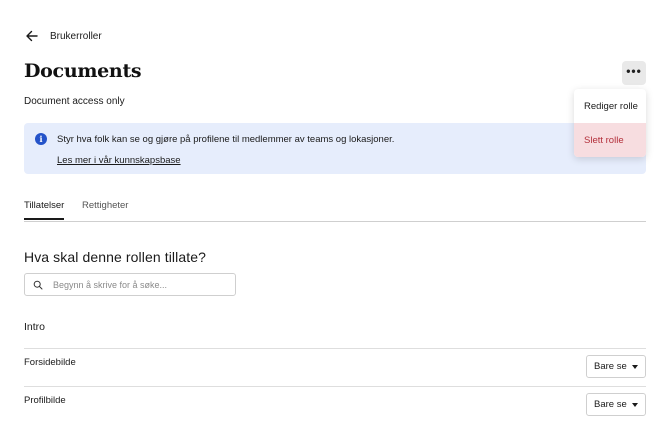 This screenshot has height=423, width=670. What do you see at coordinates (76, 36) in the screenshot?
I see `breadcrumb-link: Brukerroller` at bounding box center [76, 36].